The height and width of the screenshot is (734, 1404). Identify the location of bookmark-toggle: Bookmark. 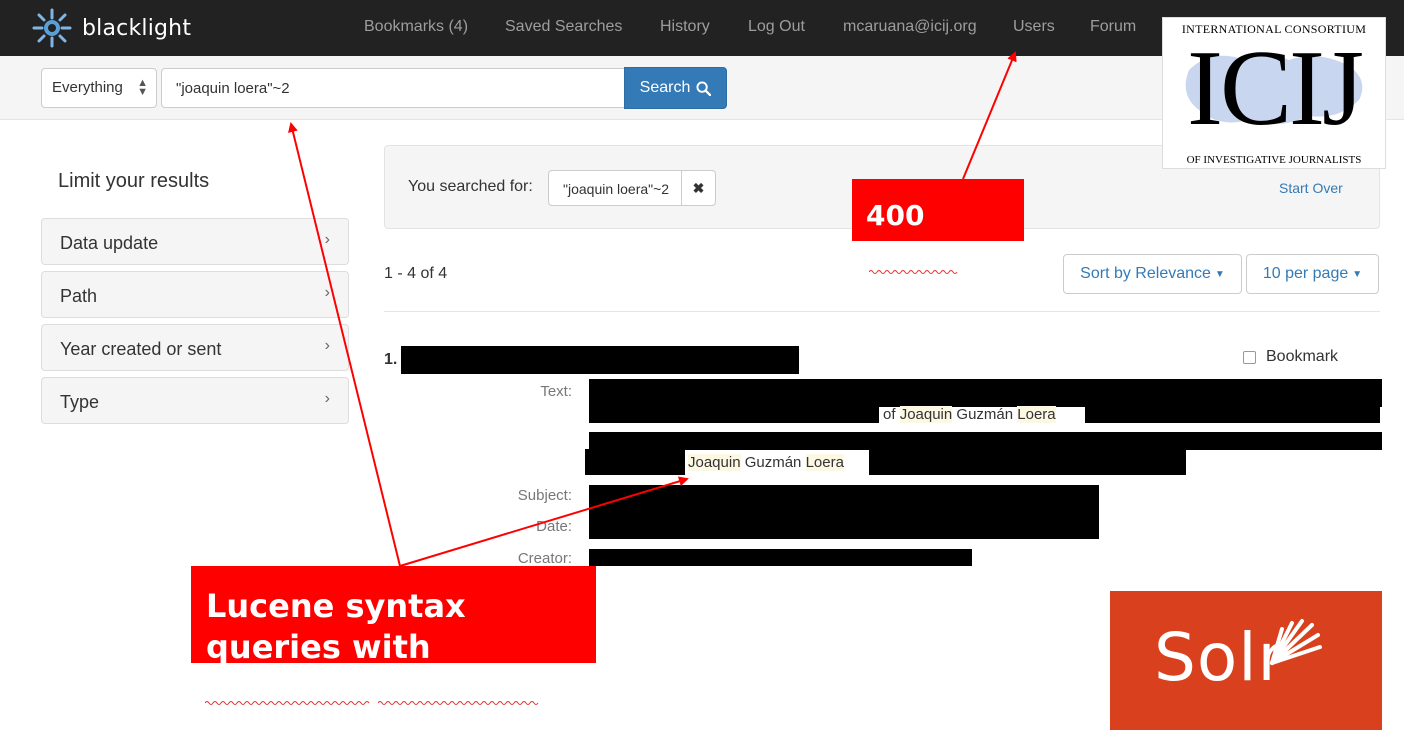
(1290, 357).